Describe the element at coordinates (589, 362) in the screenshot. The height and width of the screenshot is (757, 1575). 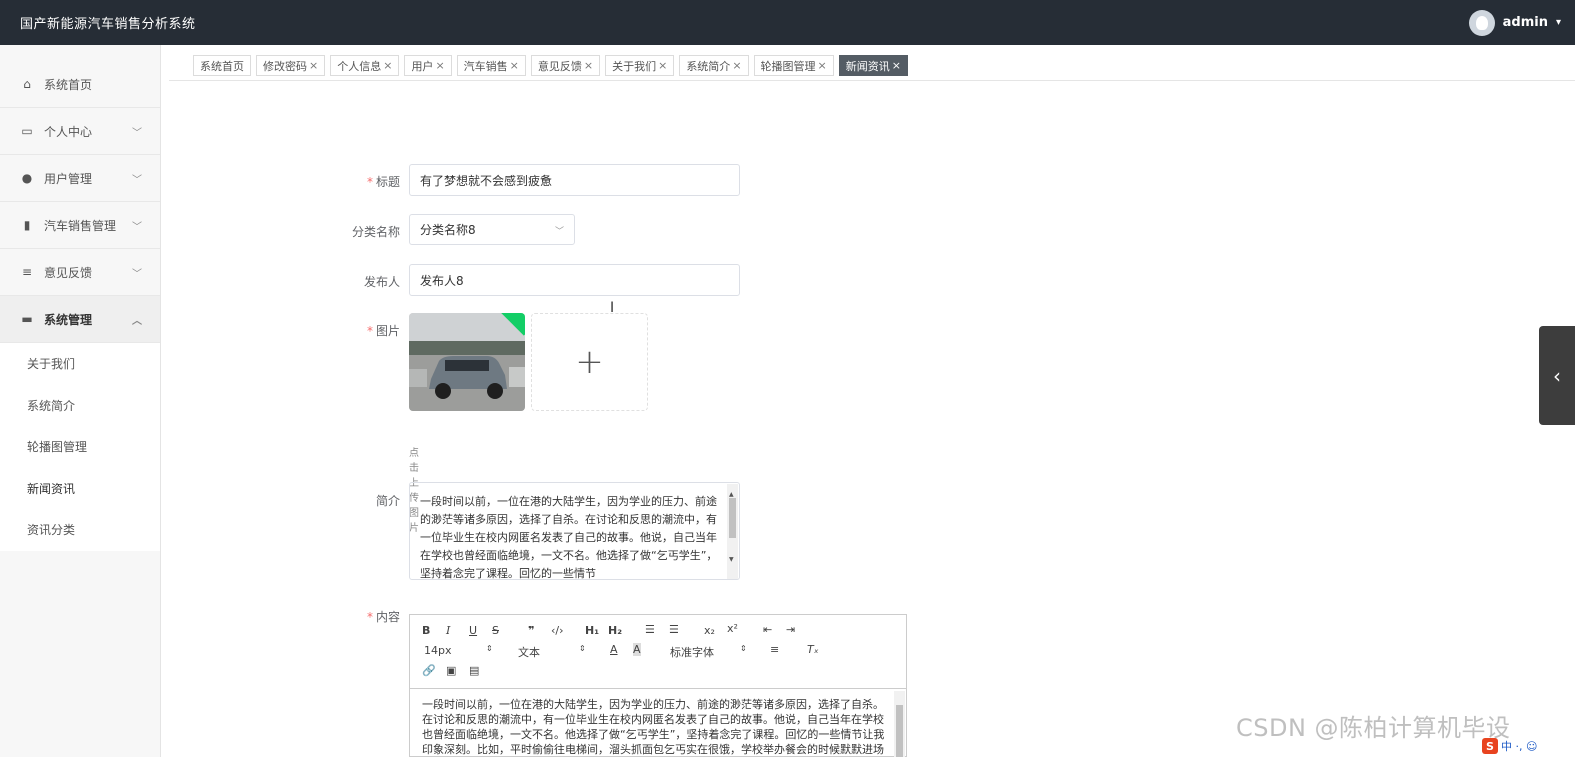
I see `add-image-button: +` at that location.